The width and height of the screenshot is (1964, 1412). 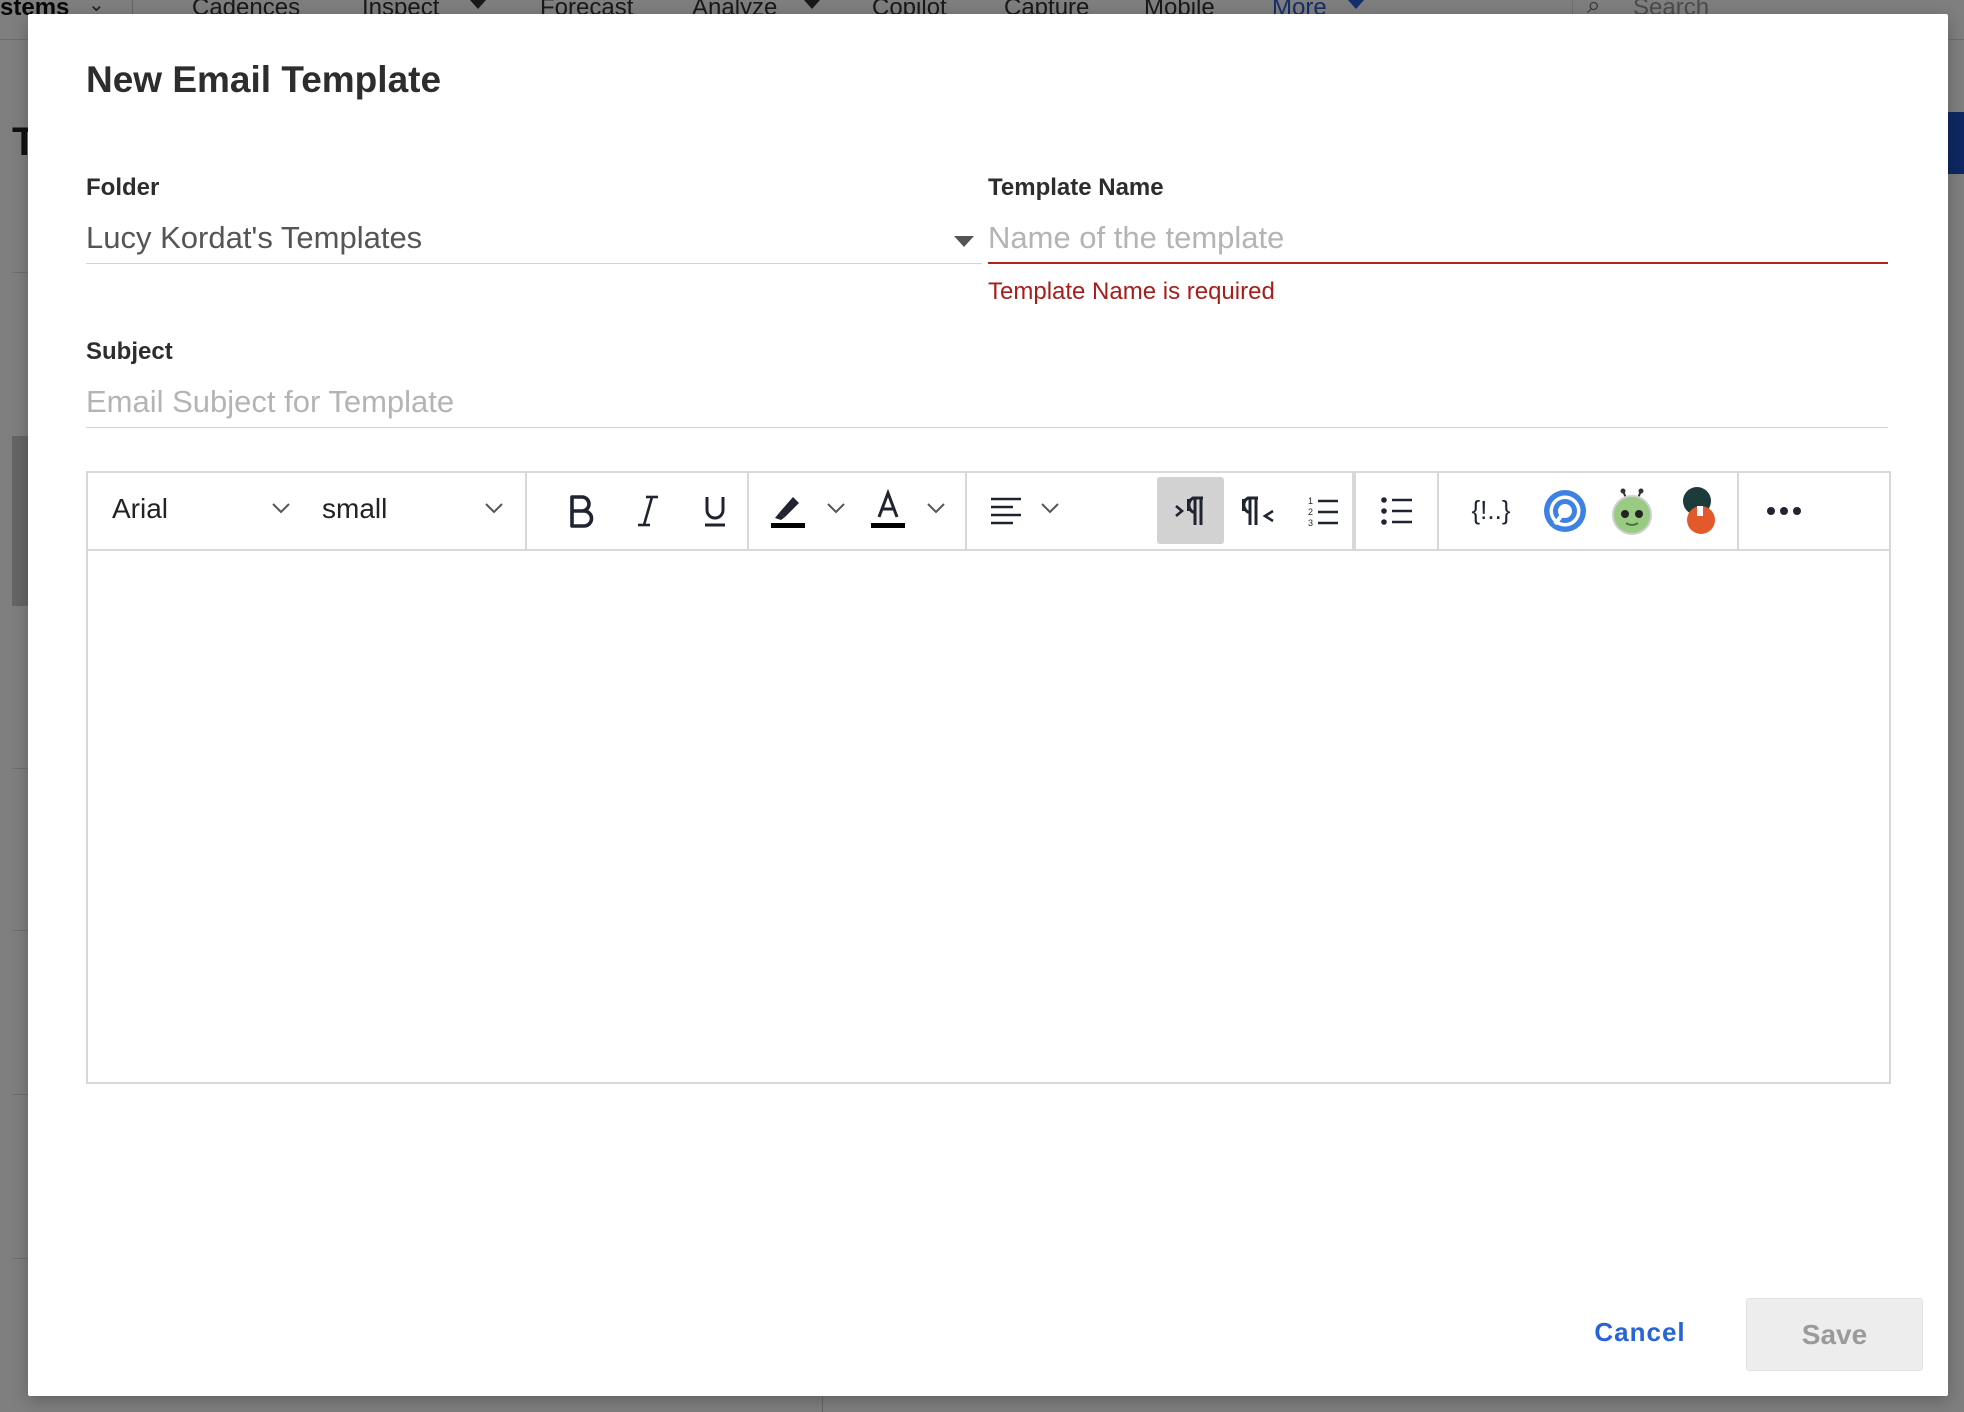 What do you see at coordinates (140, 508) in the screenshot?
I see `font-family-value: Arial` at bounding box center [140, 508].